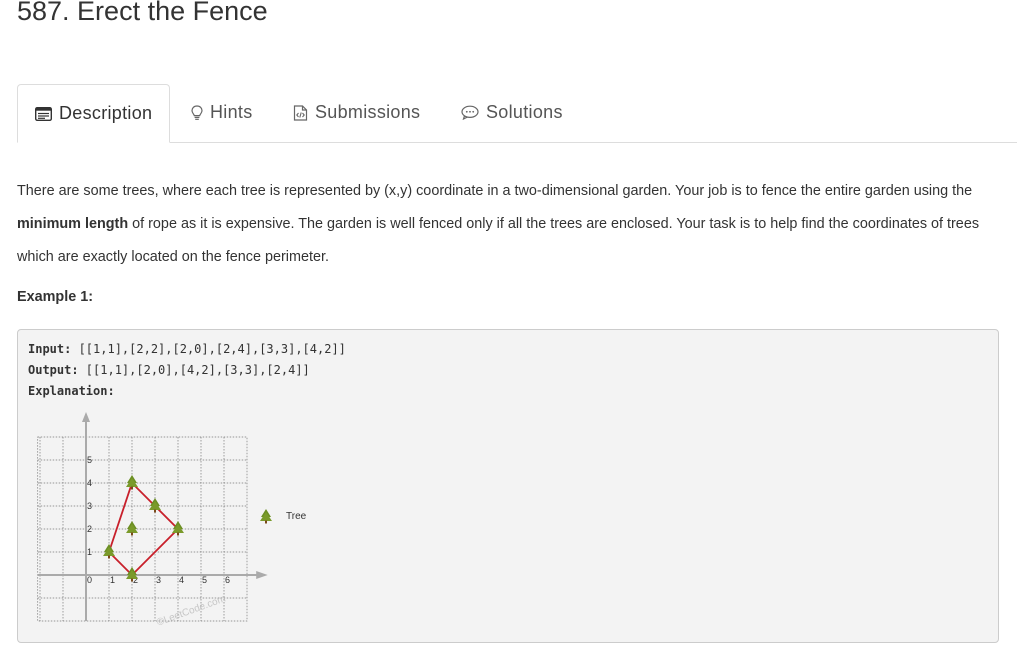  I want to click on x-tick-label: 1, so click(112, 580).